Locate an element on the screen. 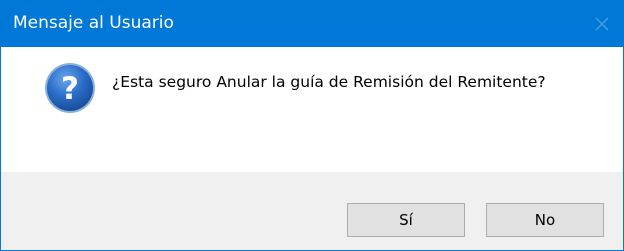 Image resolution: width=624 pixels, height=251 pixels. window-title: Mensaje al Usuario is located at coordinates (93, 23).